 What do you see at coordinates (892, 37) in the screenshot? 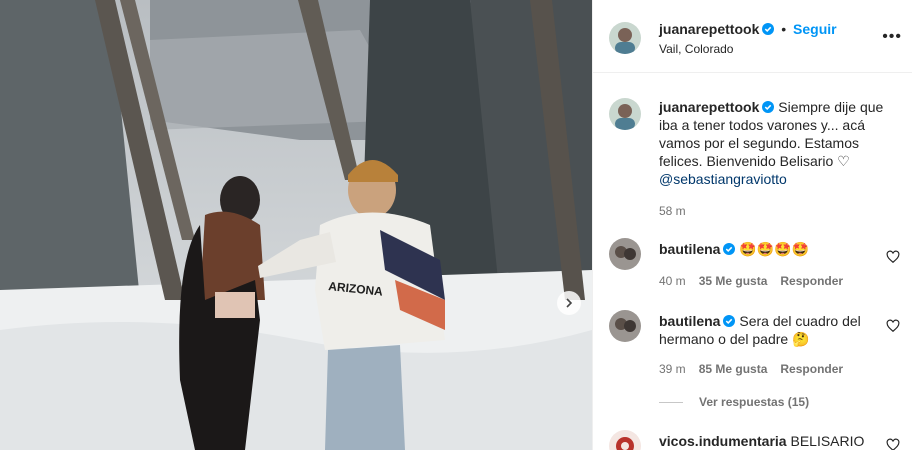
I see `more-options-button: •••` at bounding box center [892, 37].